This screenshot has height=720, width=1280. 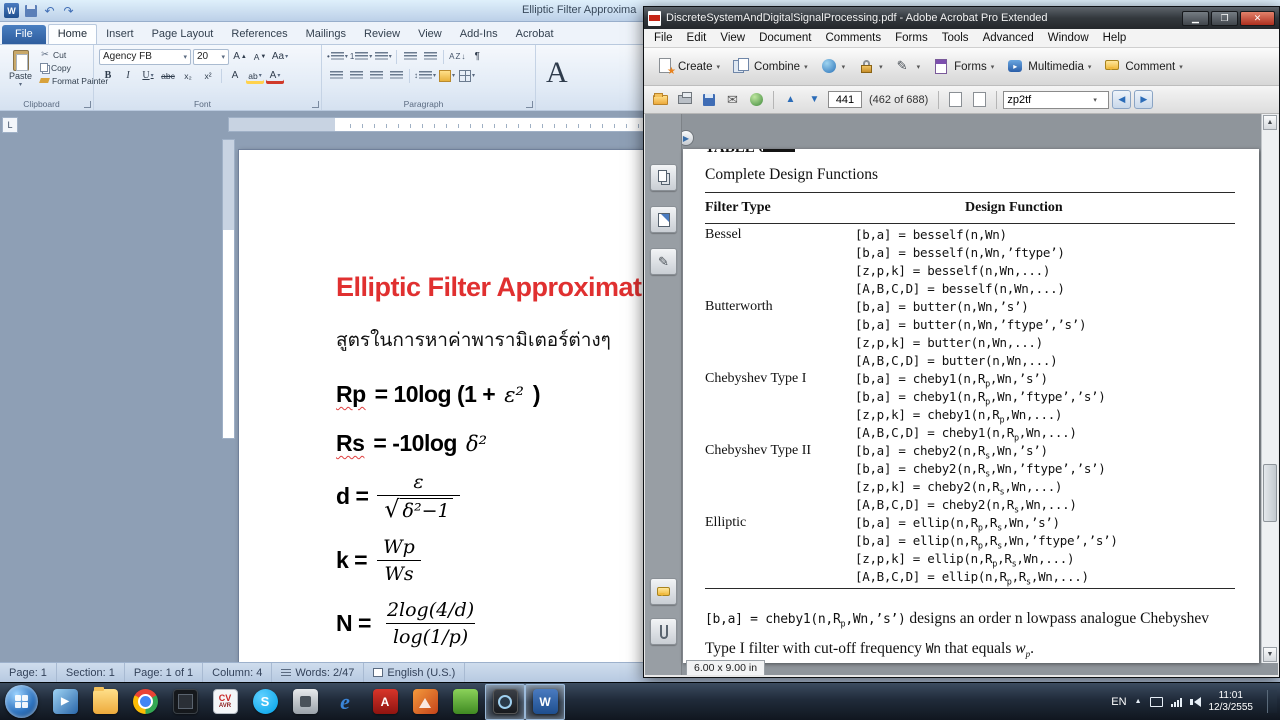 I want to click on taskbar-screen-recorder, so click(x=505, y=701).